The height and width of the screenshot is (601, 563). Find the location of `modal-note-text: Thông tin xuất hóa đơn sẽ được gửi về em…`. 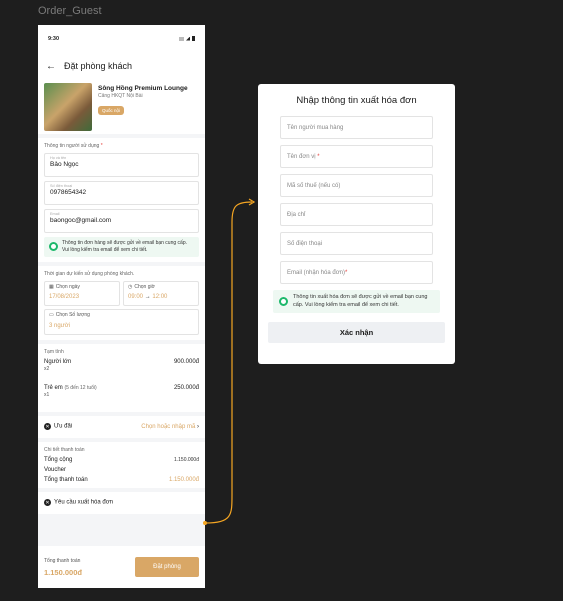

modal-note-text: Thông tin xuất hóa đơn sẽ được gửi về em… is located at coordinates (360, 301).